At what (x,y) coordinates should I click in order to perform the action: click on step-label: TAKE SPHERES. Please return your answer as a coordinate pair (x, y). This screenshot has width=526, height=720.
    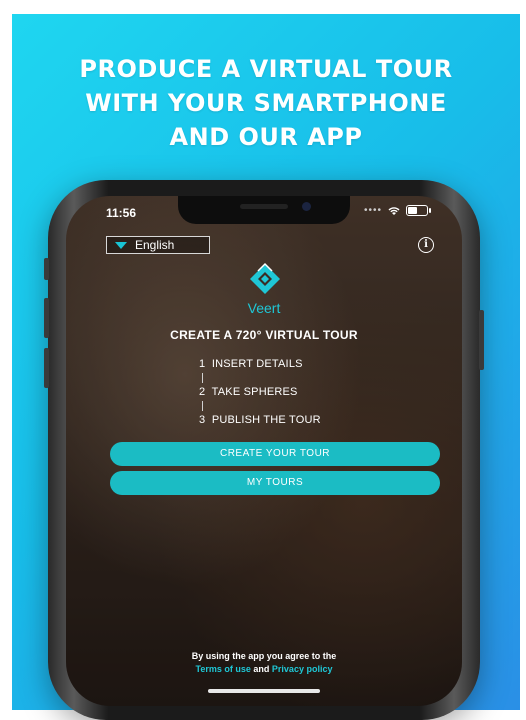
    Looking at the image, I should click on (254, 392).